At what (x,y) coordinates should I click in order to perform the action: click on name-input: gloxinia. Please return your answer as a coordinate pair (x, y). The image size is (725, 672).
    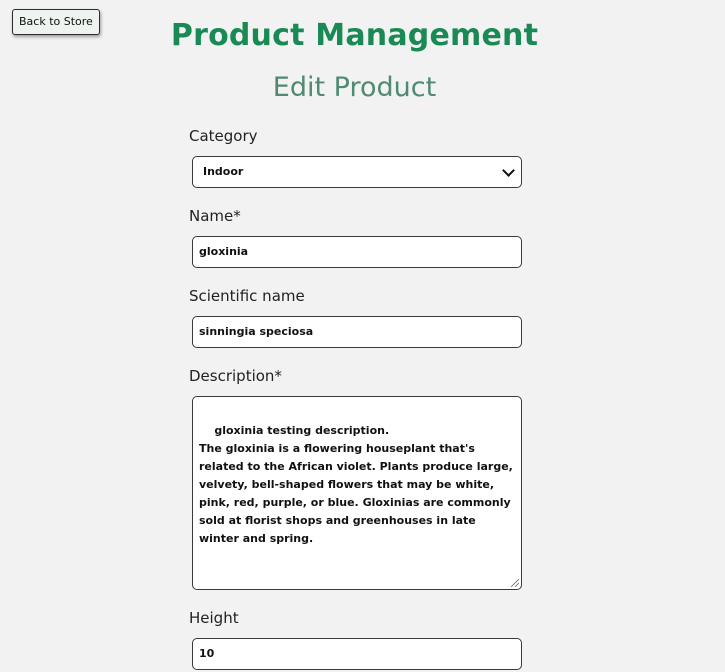
    Looking at the image, I should click on (357, 252).